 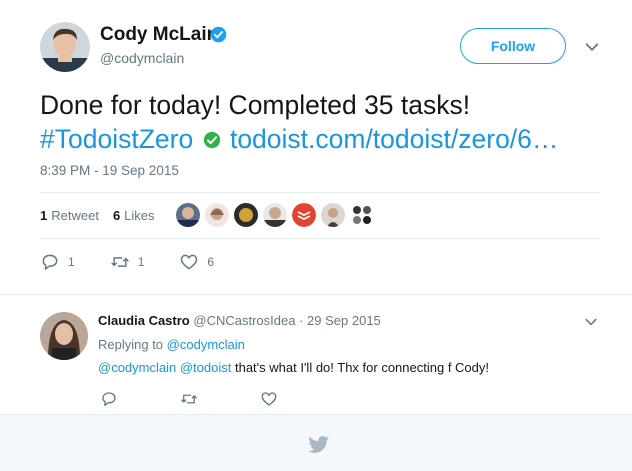 What do you see at coordinates (116, 215) in the screenshot?
I see `like-count: 6` at bounding box center [116, 215].